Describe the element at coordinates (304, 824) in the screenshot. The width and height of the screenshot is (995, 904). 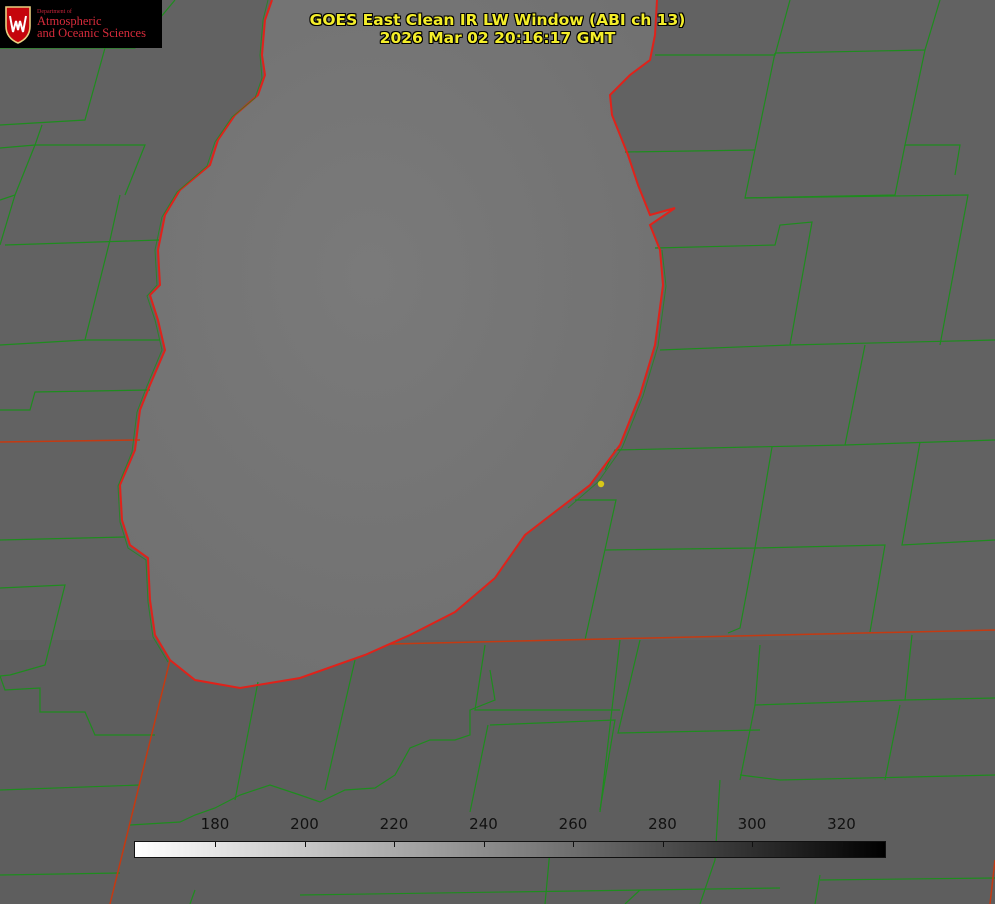
I see `colorbar-tick-label: 200` at that location.